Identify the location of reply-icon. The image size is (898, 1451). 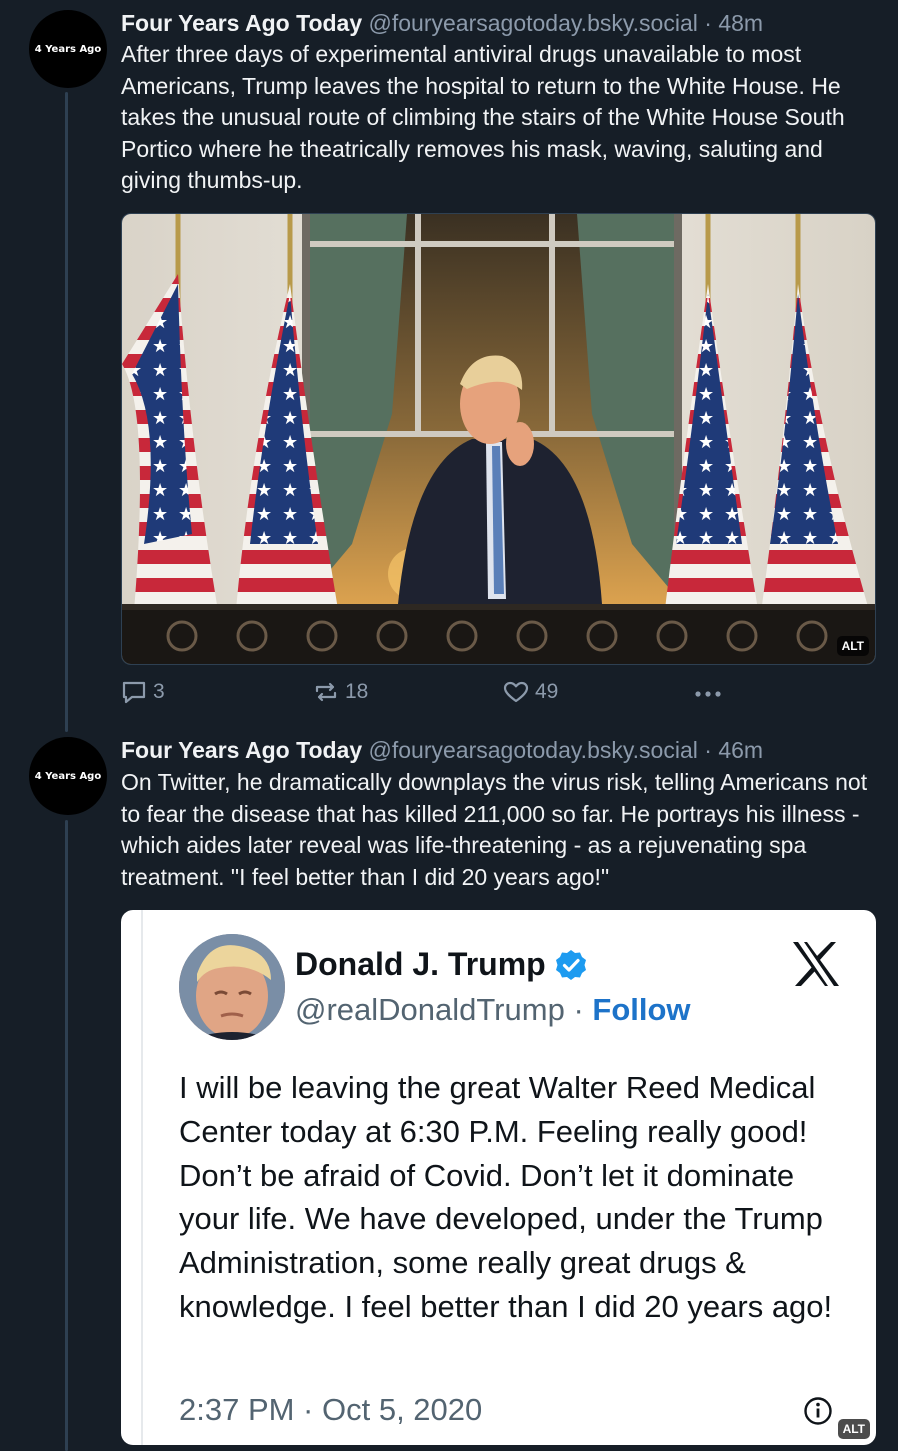
(134, 692).